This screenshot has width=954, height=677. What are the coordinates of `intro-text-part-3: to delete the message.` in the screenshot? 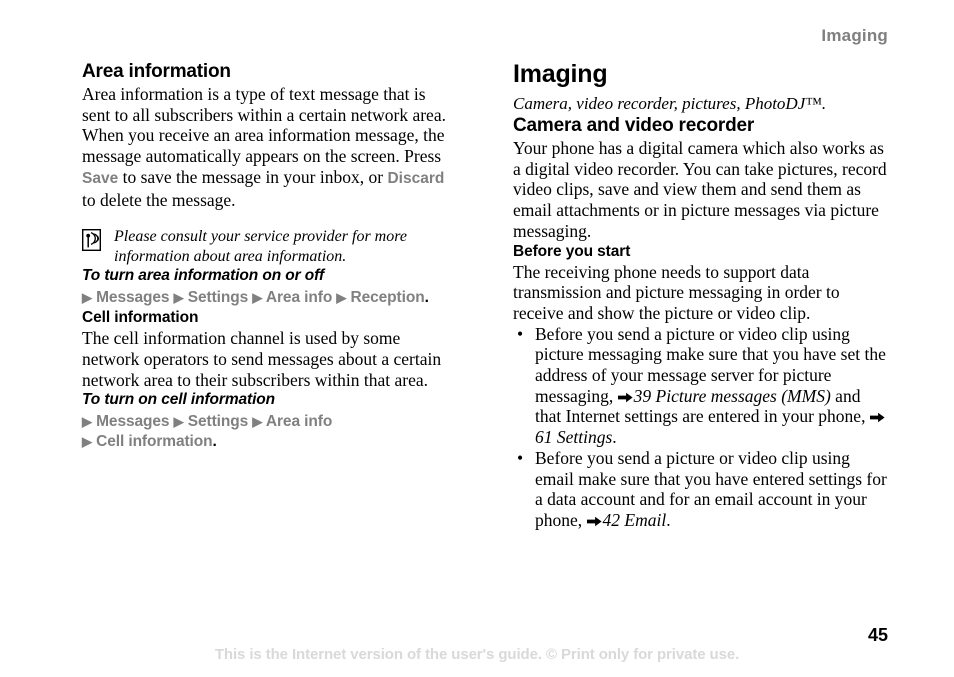 It's located at (159, 199).